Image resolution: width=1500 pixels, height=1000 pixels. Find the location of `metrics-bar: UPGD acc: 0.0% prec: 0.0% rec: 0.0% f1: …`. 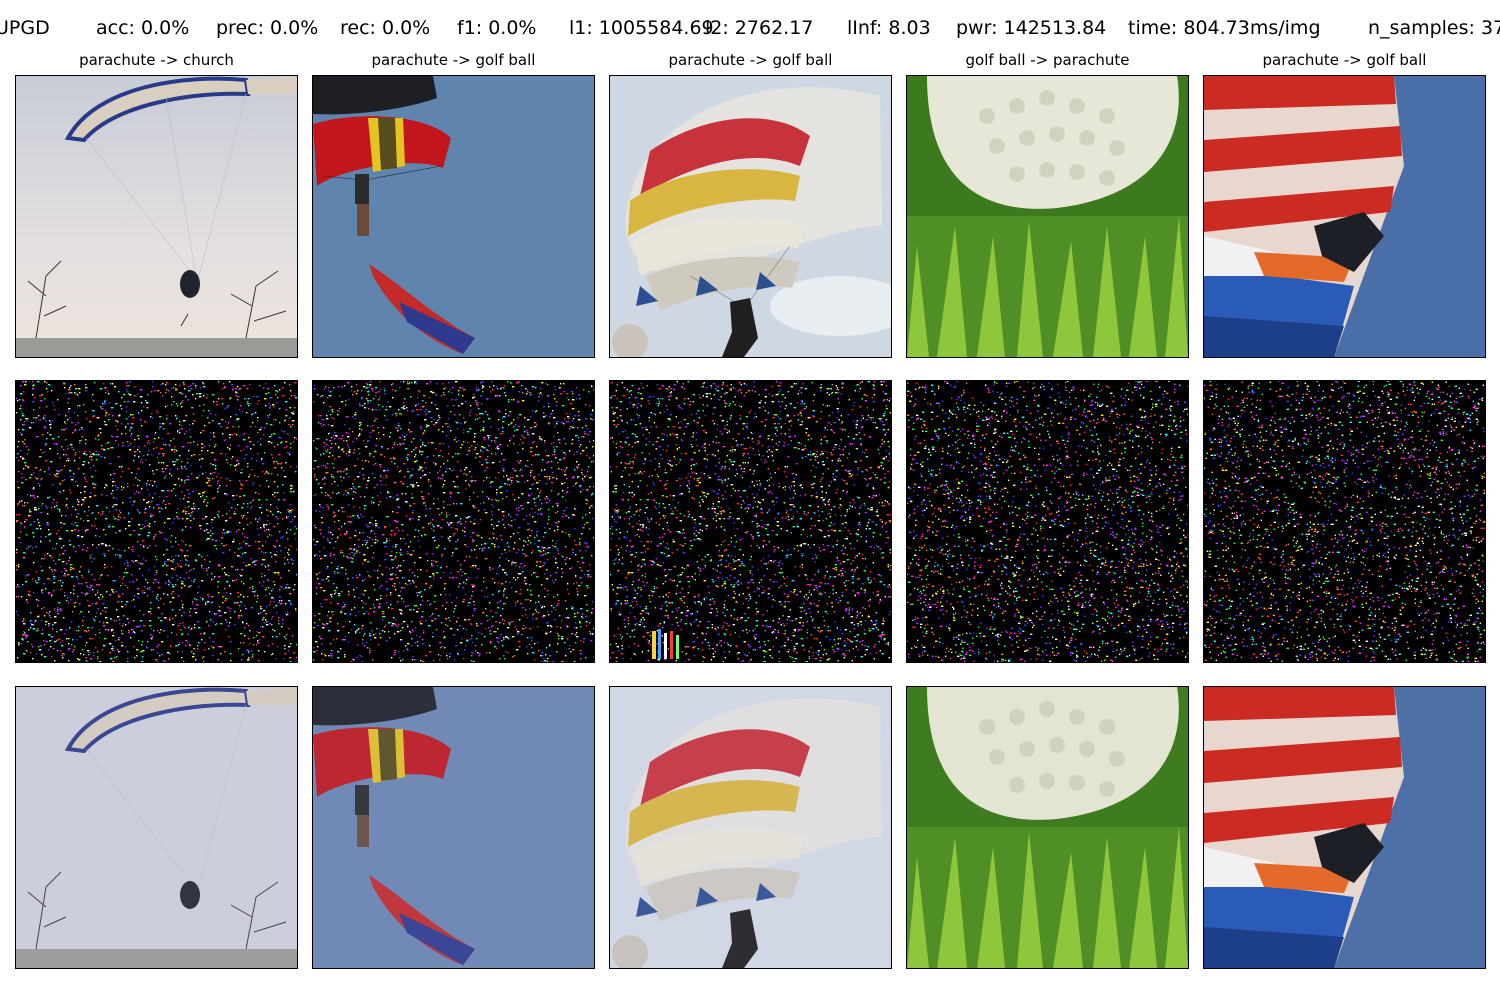

metrics-bar: UPGD acc: 0.0% prec: 0.0% rec: 0.0% f1: … is located at coordinates (750, 29).